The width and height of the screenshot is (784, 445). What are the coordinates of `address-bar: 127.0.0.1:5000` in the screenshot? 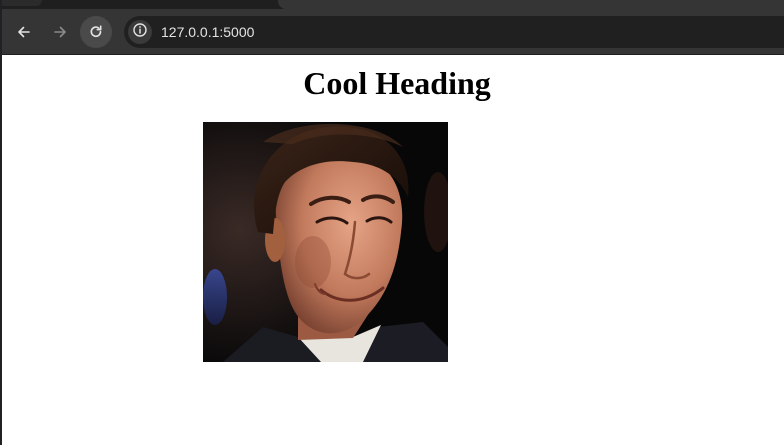 It's located at (454, 32).